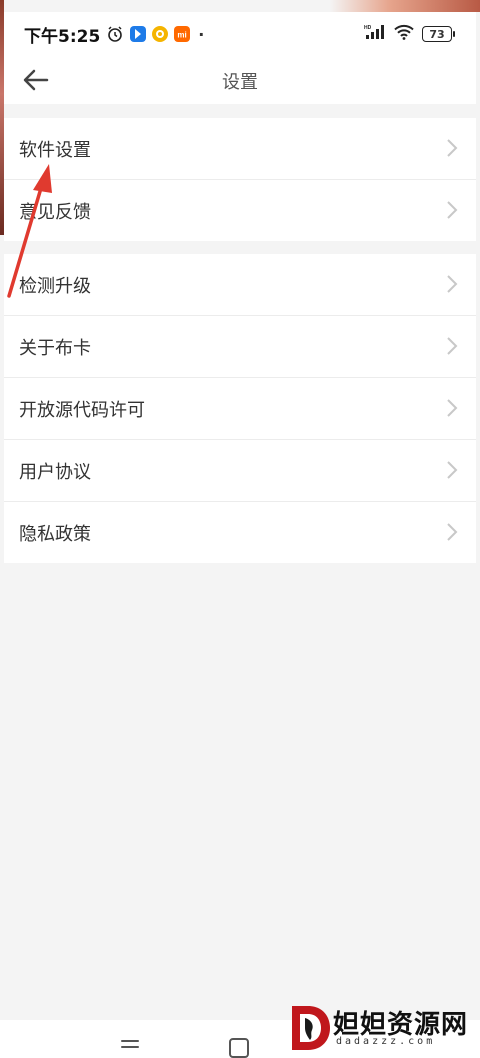 This screenshot has width=480, height=1058. Describe the element at coordinates (115, 34) in the screenshot. I see `alarm-icon` at that location.